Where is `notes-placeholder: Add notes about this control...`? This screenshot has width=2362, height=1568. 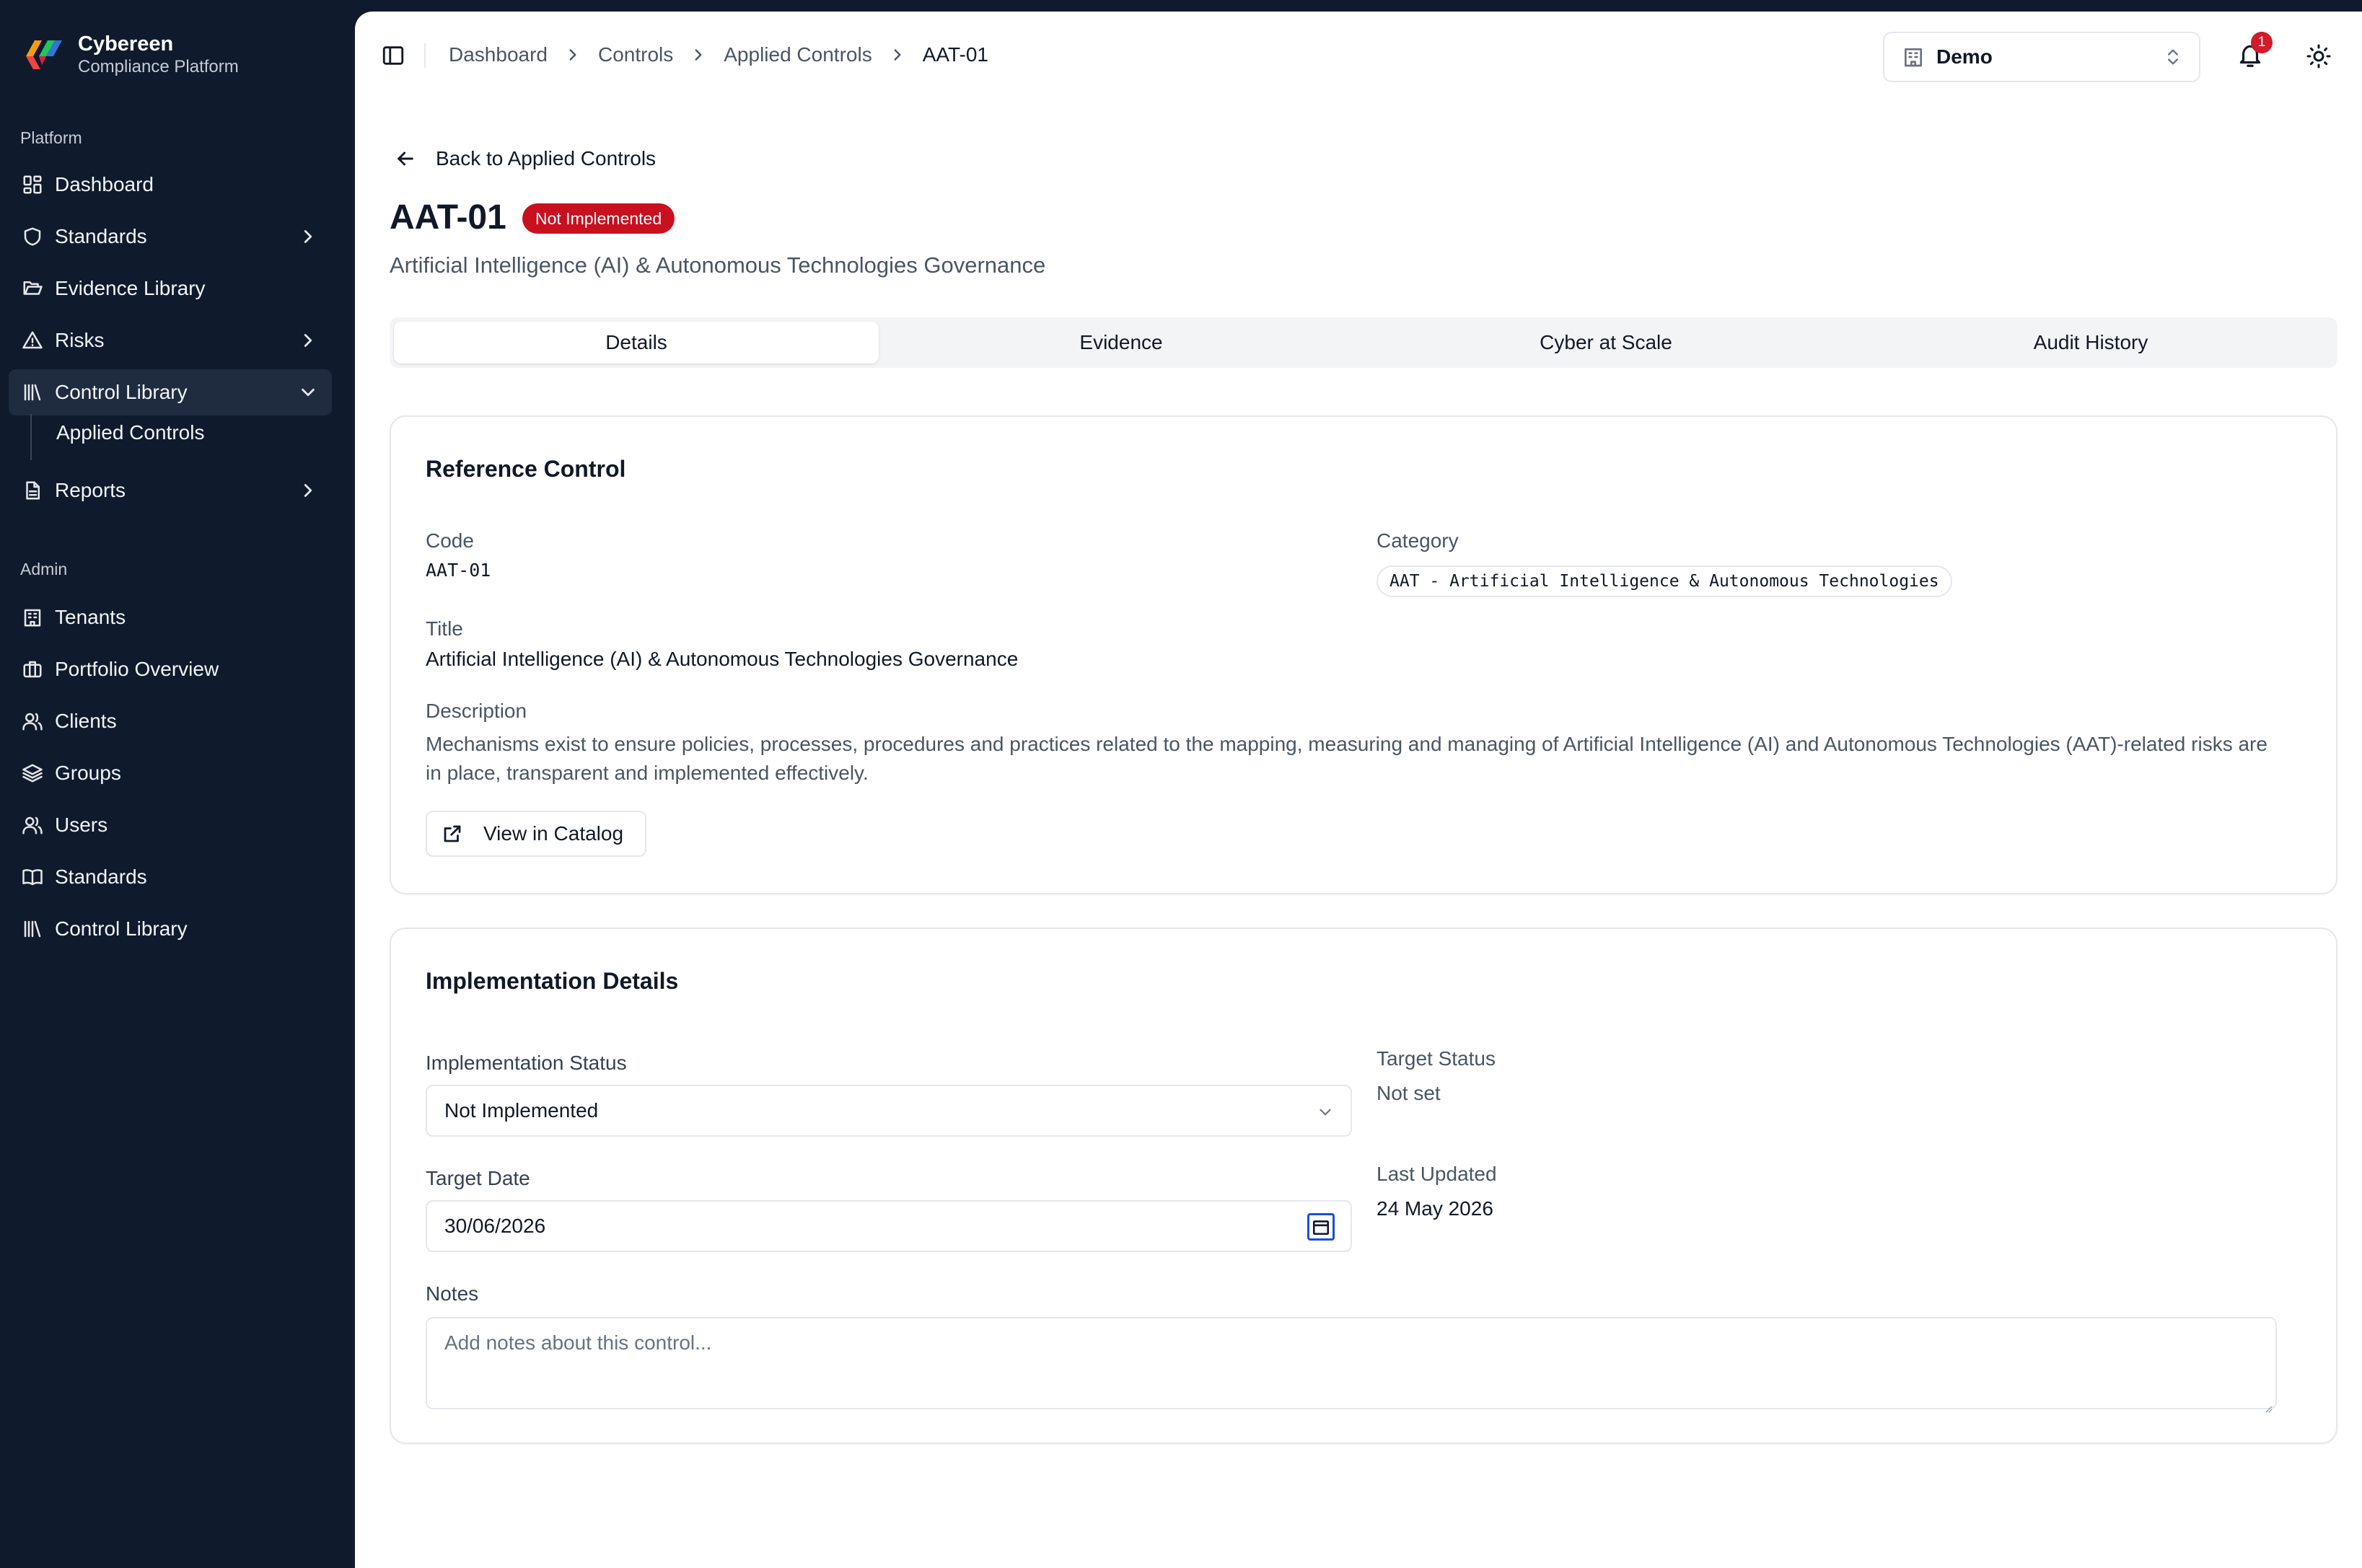
notes-placeholder: Add notes about this control... is located at coordinates (578, 1342).